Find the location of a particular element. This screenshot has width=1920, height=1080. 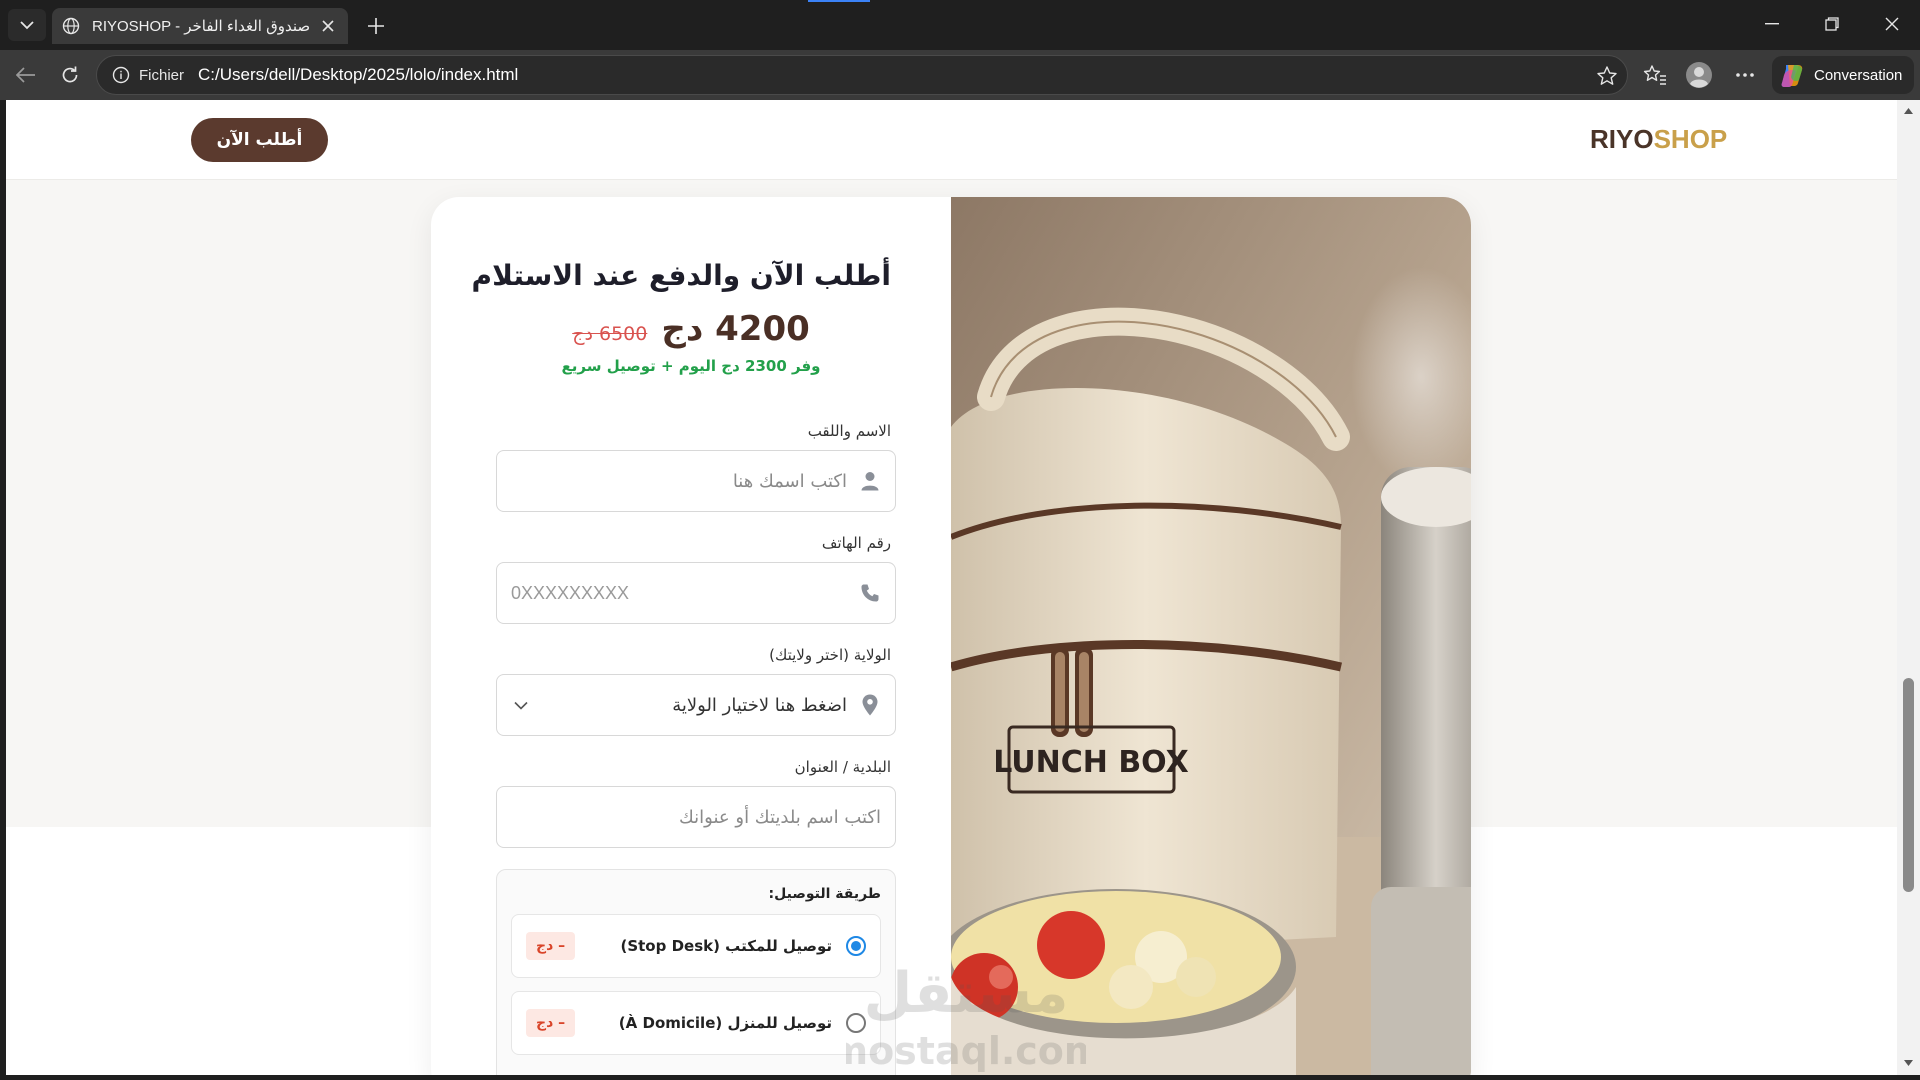

delivery-option-stop-desk: توصيل للمكتب (Stop Desk) – دج is located at coordinates (696, 946).